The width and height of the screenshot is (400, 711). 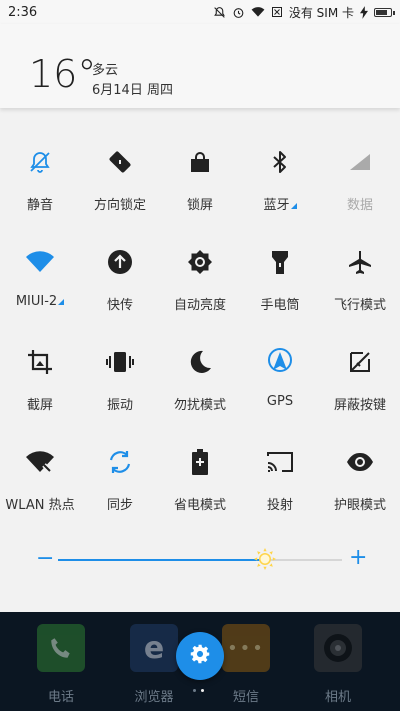 I want to click on no-sim-icon, so click(x=277, y=12).